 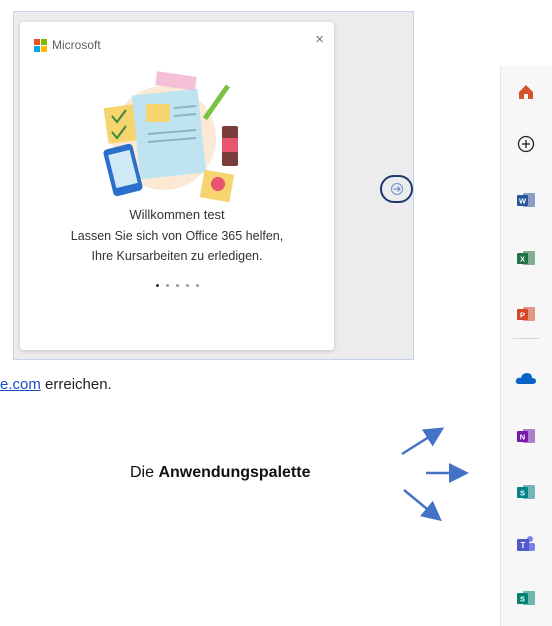 I want to click on sidebar-app-create, so click(x=526, y=144).